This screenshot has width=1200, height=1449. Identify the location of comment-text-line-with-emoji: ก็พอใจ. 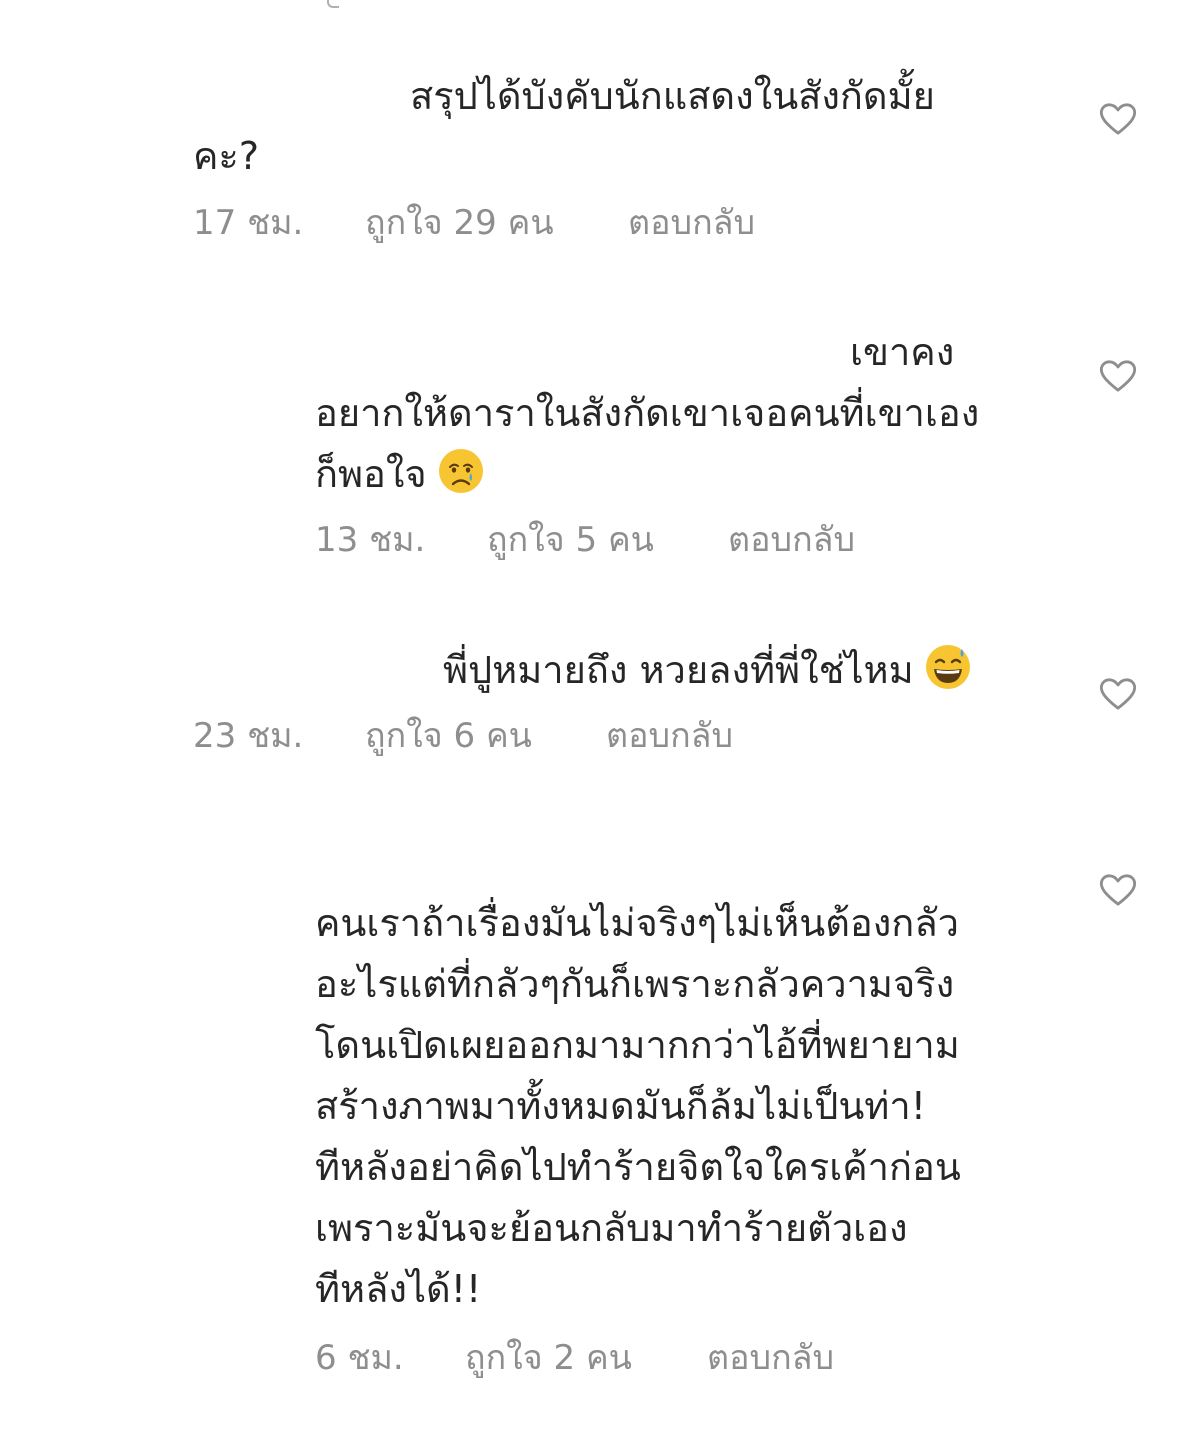
(400, 474).